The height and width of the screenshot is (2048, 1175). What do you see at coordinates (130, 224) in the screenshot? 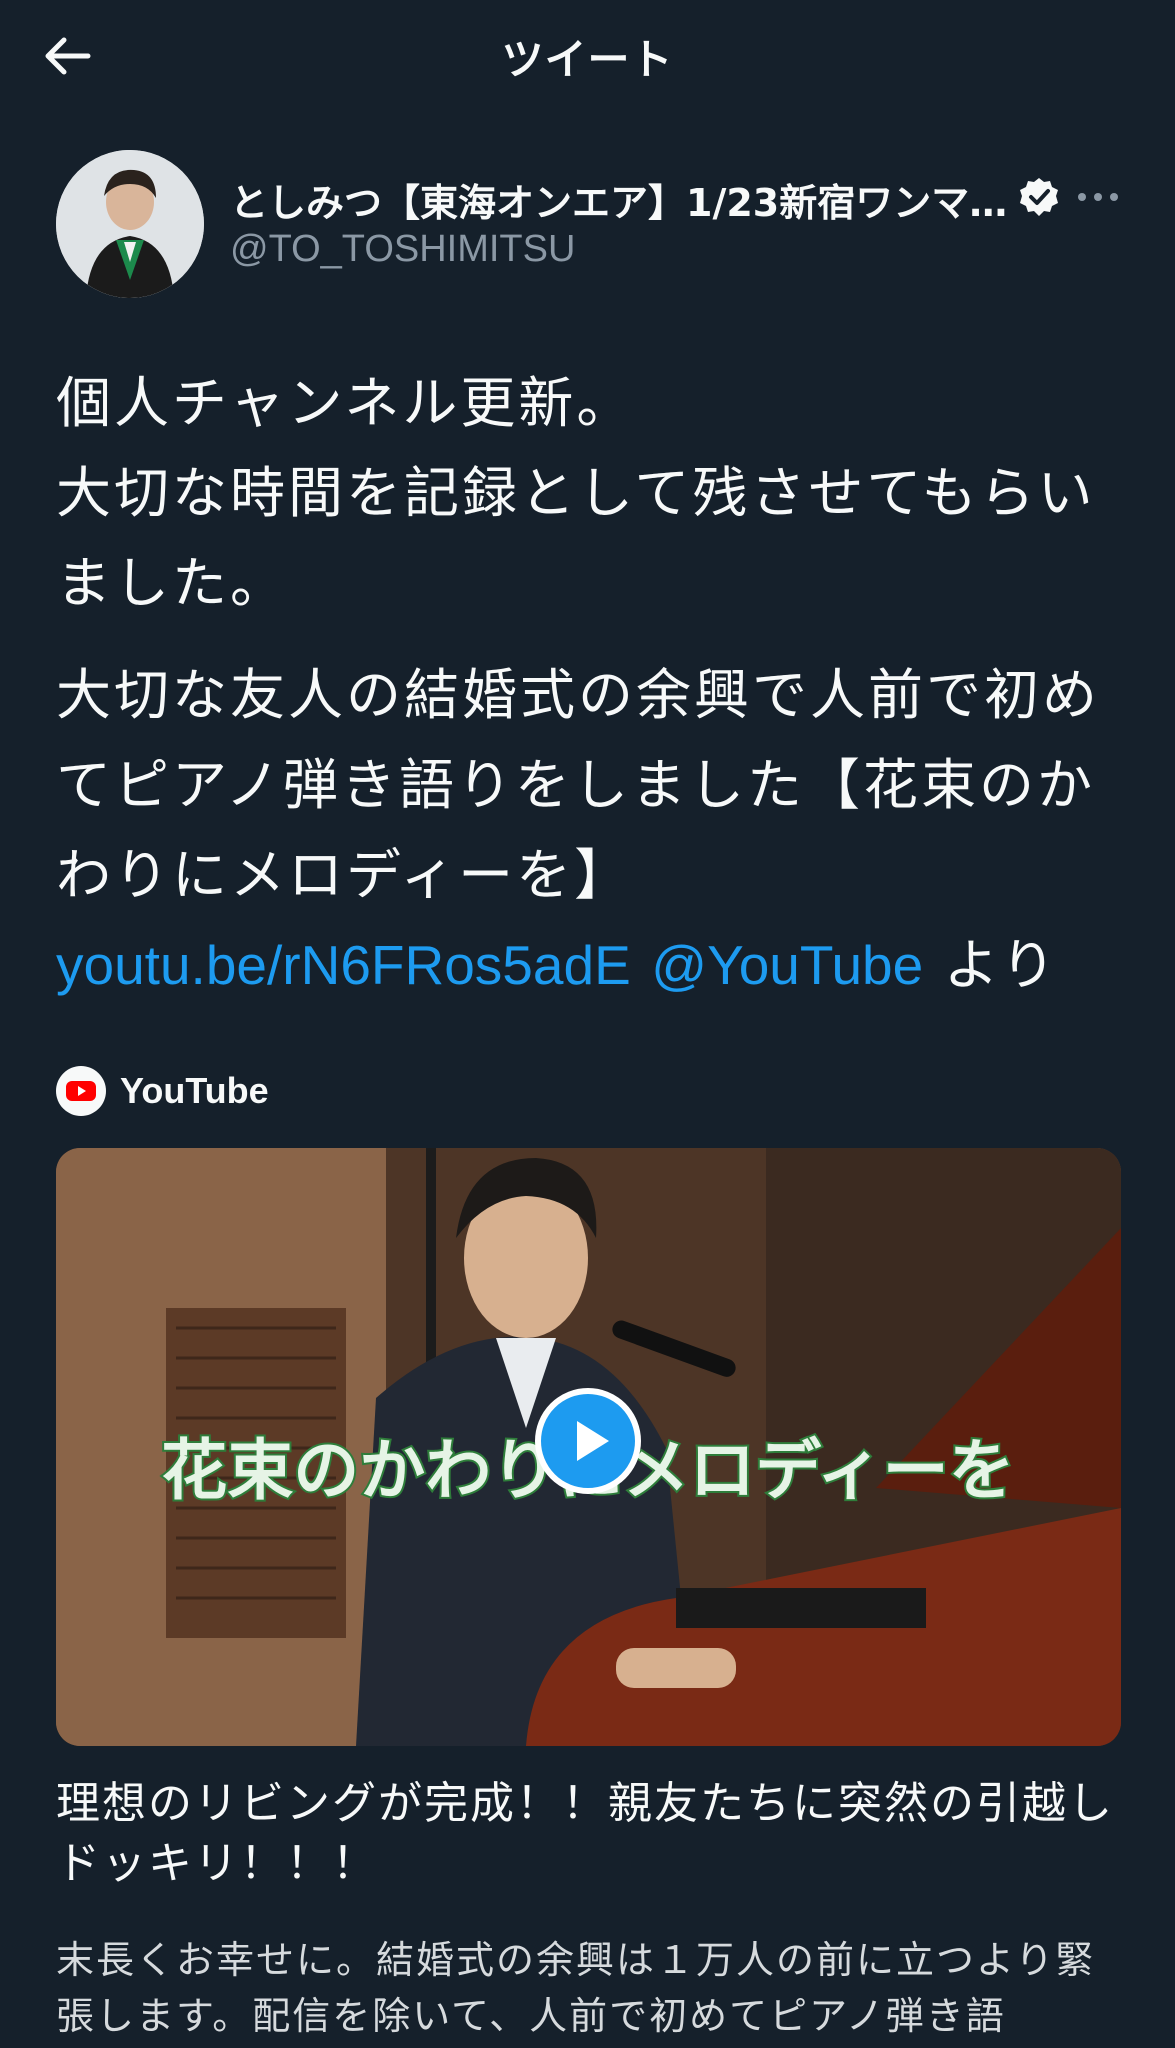
I see `avatar` at bounding box center [130, 224].